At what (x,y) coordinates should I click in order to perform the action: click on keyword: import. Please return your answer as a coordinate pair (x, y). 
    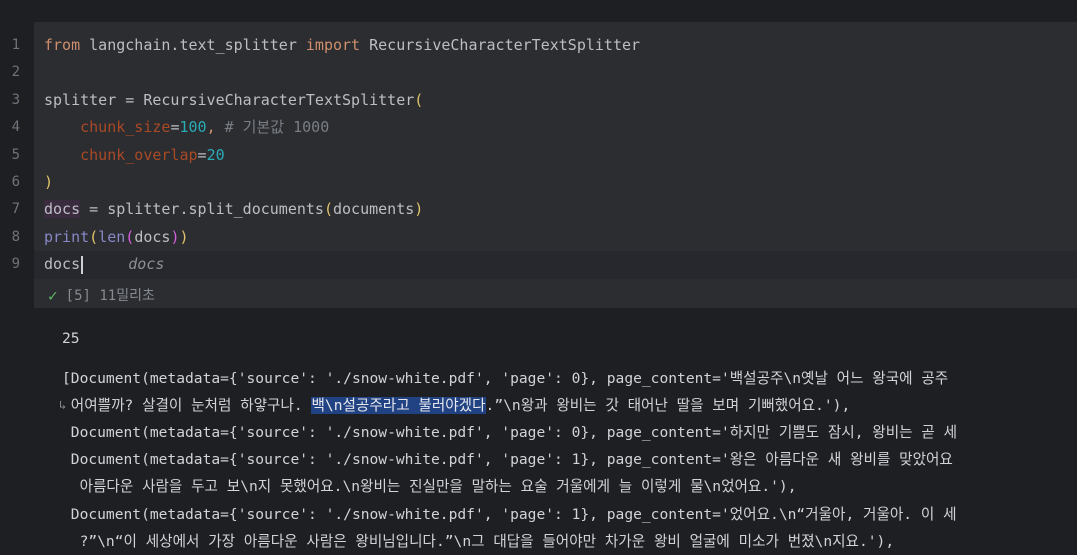
    Looking at the image, I should click on (333, 45).